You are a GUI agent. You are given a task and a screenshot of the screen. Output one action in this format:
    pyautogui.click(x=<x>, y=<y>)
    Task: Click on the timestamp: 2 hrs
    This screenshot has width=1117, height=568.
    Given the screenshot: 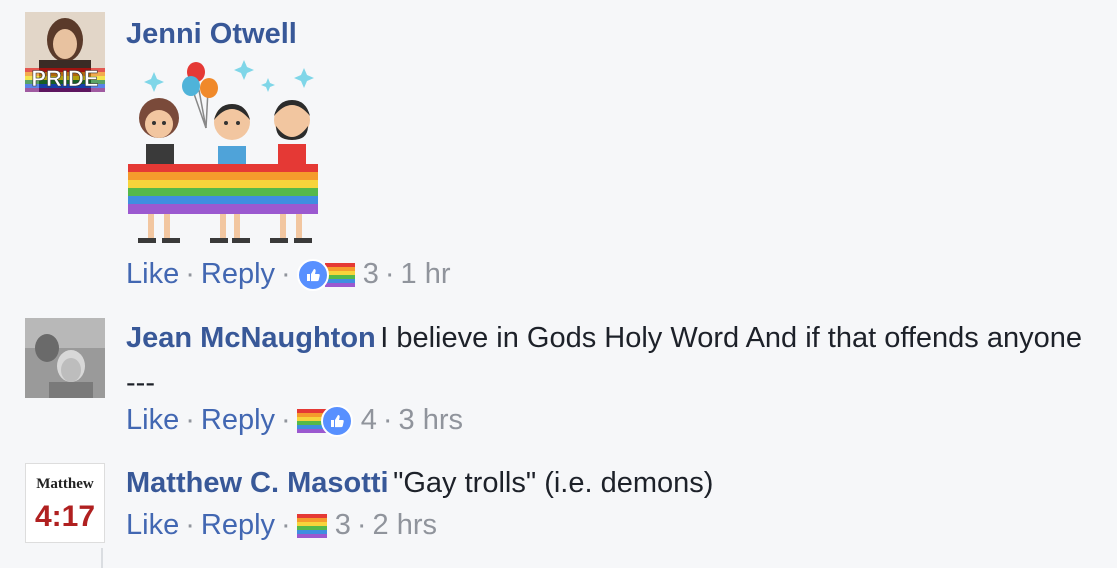 What is the action you would take?
    pyautogui.click(x=405, y=525)
    